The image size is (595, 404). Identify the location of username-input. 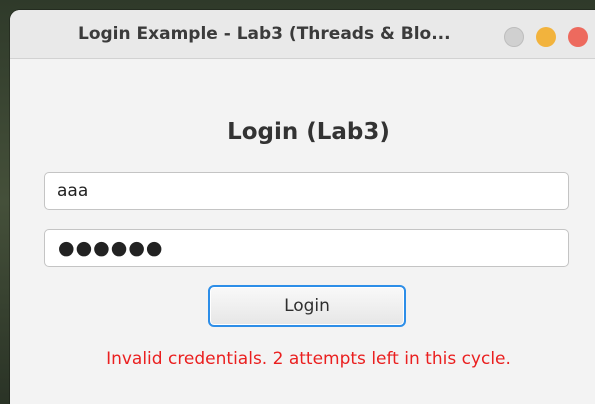
(306, 191).